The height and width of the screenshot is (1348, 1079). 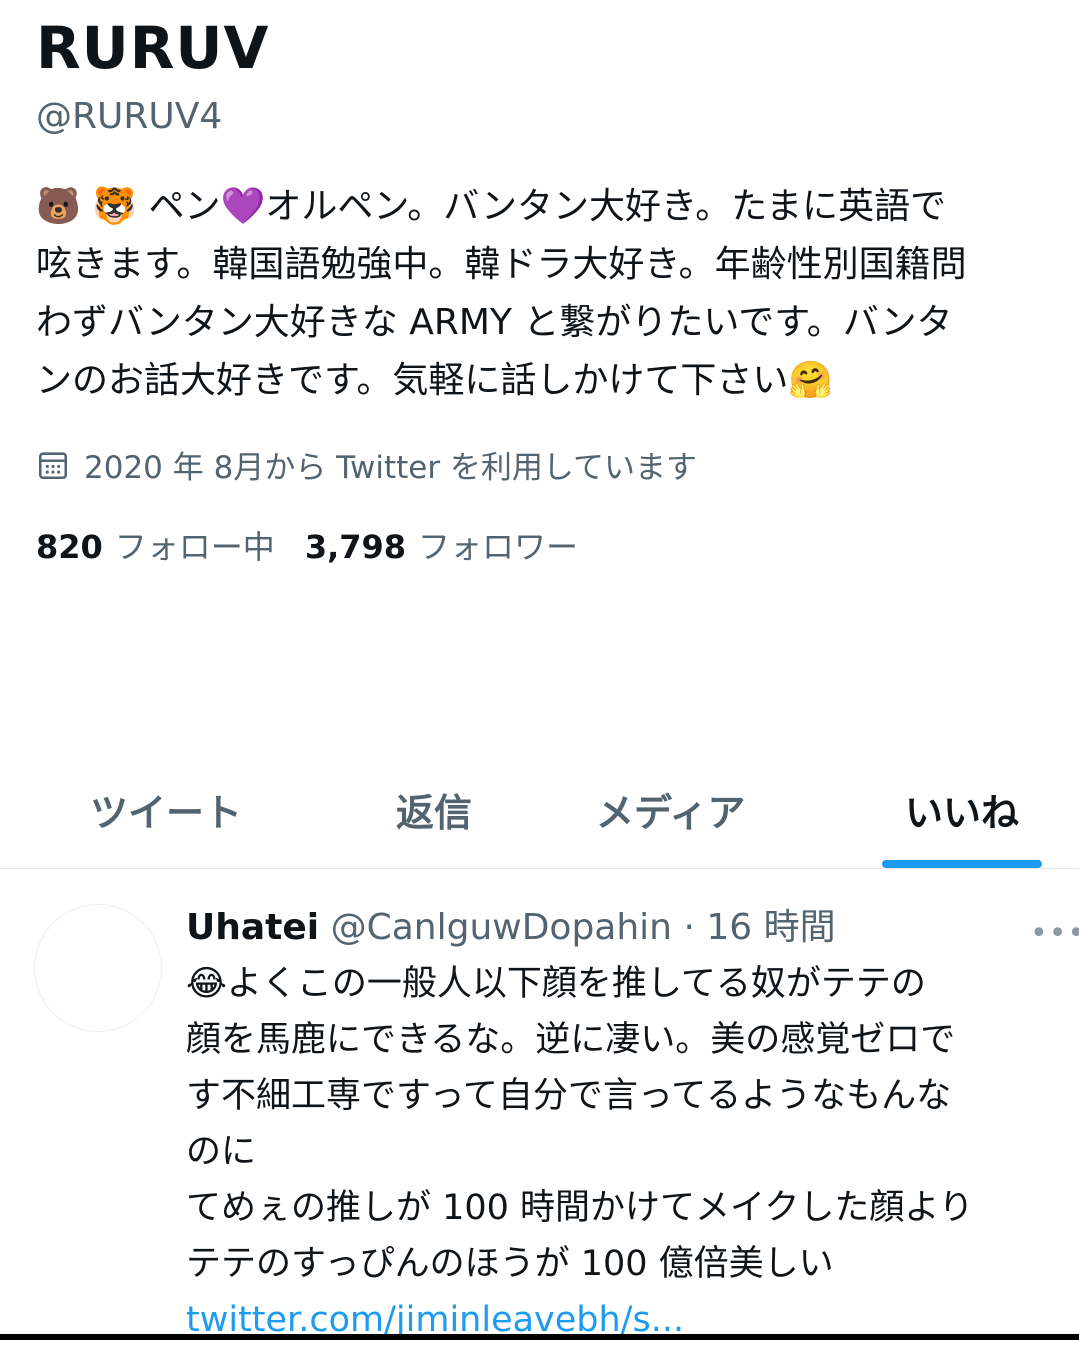 I want to click on tweet-header: Uhatei @CanlguwDopahin · 16 時間, so click(x=626, y=924).